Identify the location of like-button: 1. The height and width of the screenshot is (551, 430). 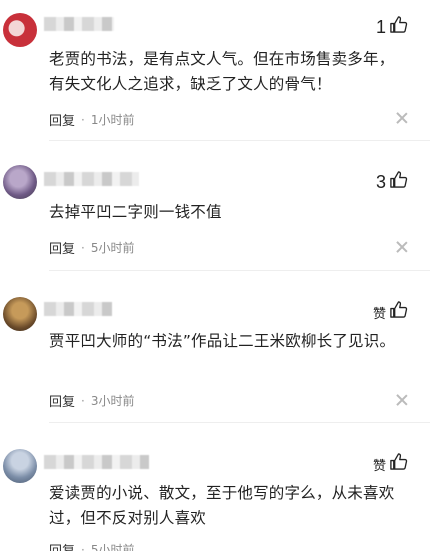
(392, 27).